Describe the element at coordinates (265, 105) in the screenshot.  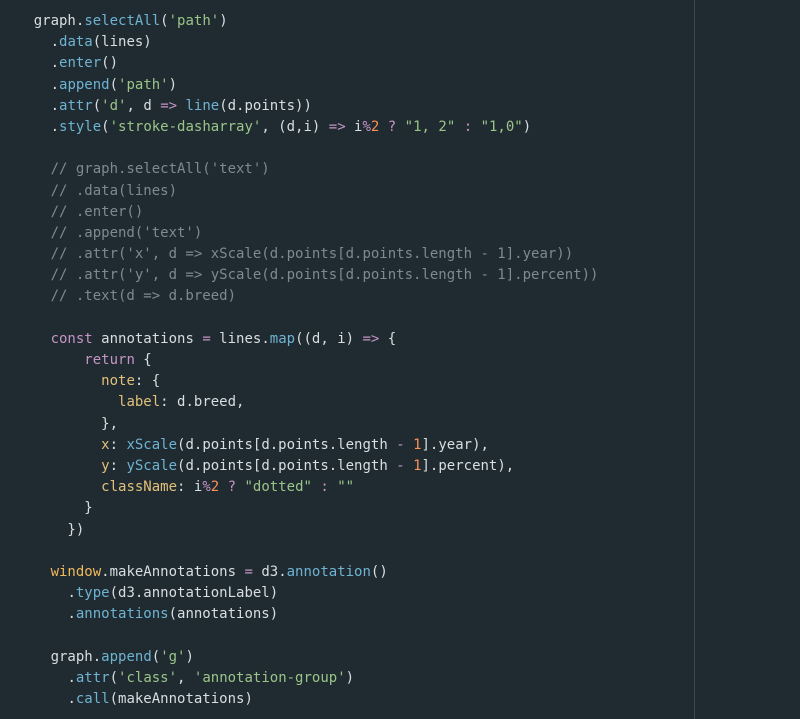
I see `code-token: (d.points))` at that location.